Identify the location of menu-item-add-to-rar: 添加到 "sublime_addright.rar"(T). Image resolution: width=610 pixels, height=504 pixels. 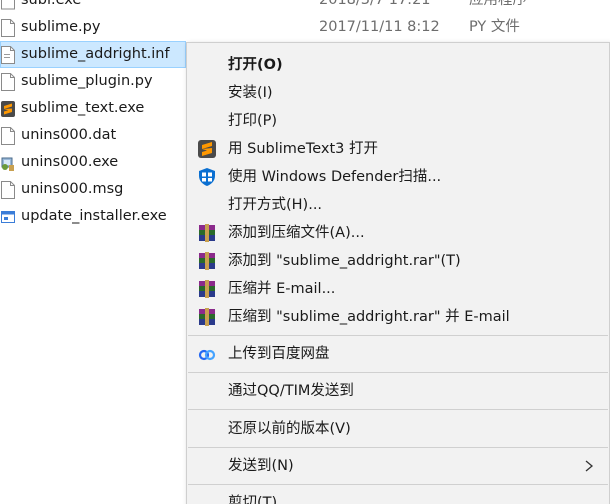
(398, 261).